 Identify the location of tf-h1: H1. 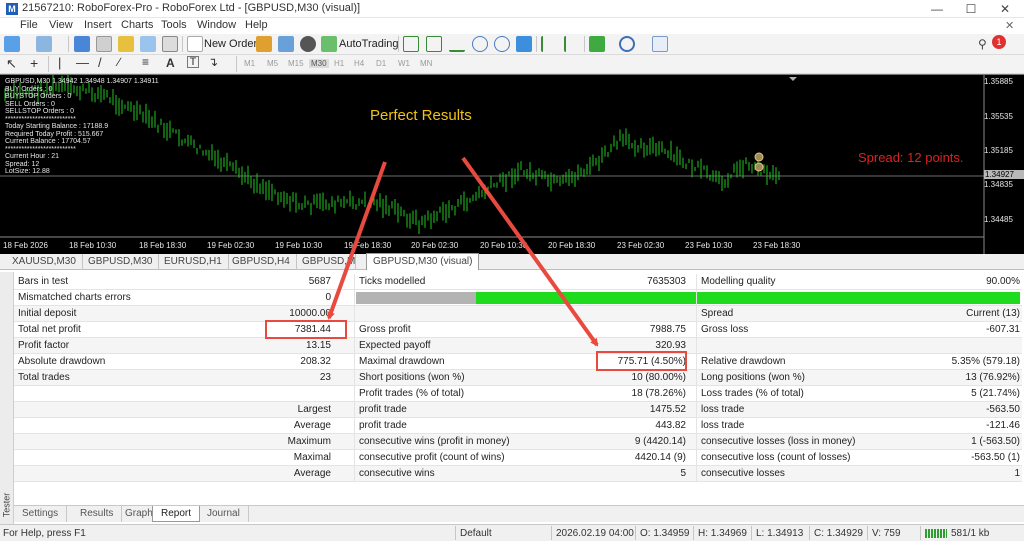
(339, 63).